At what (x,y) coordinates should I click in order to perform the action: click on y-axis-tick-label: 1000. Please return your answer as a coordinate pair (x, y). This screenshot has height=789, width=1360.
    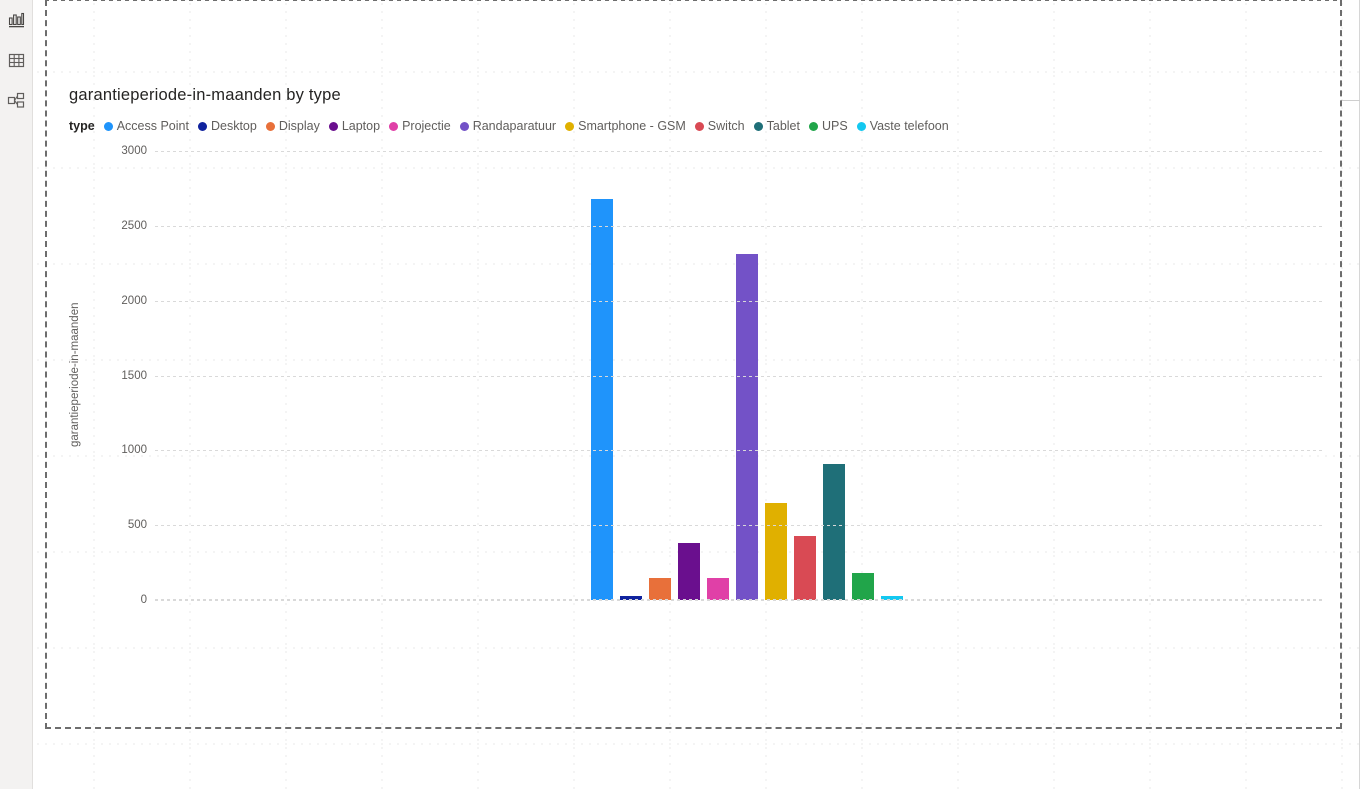
    Looking at the image, I should click on (134, 450).